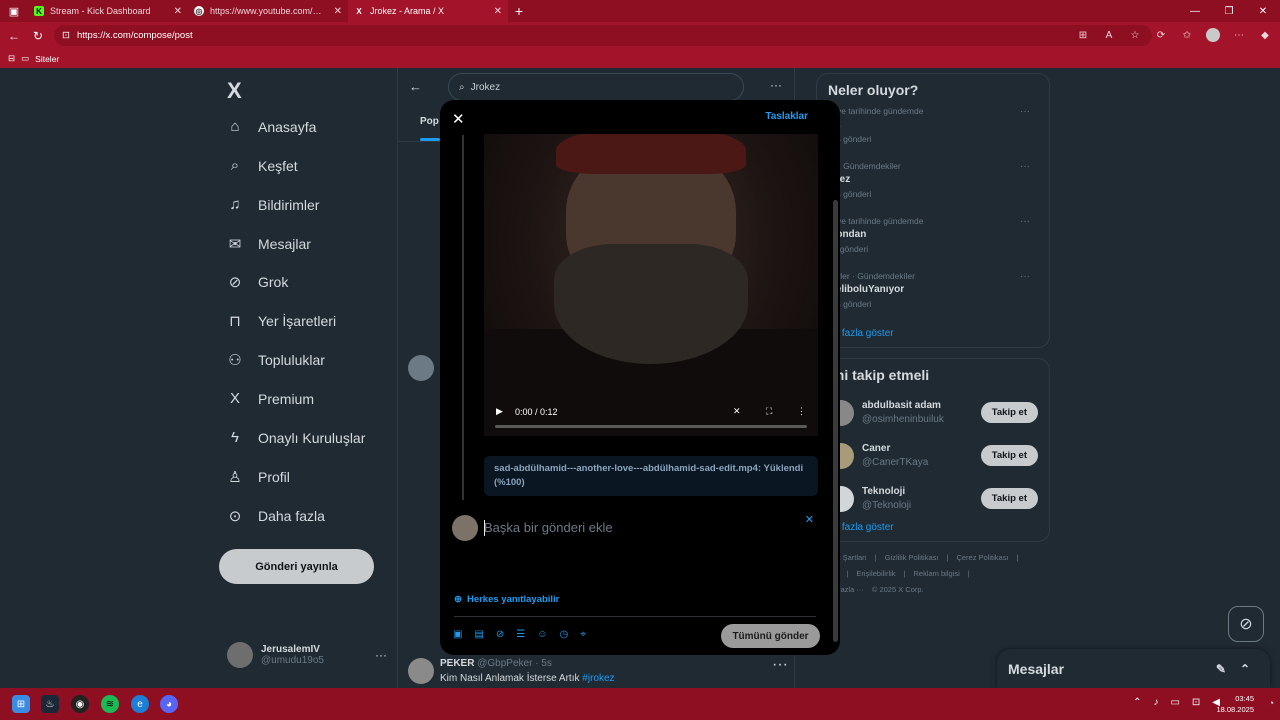 This screenshot has height=720, width=1280. I want to click on obs-icon: ◉, so click(80, 704).